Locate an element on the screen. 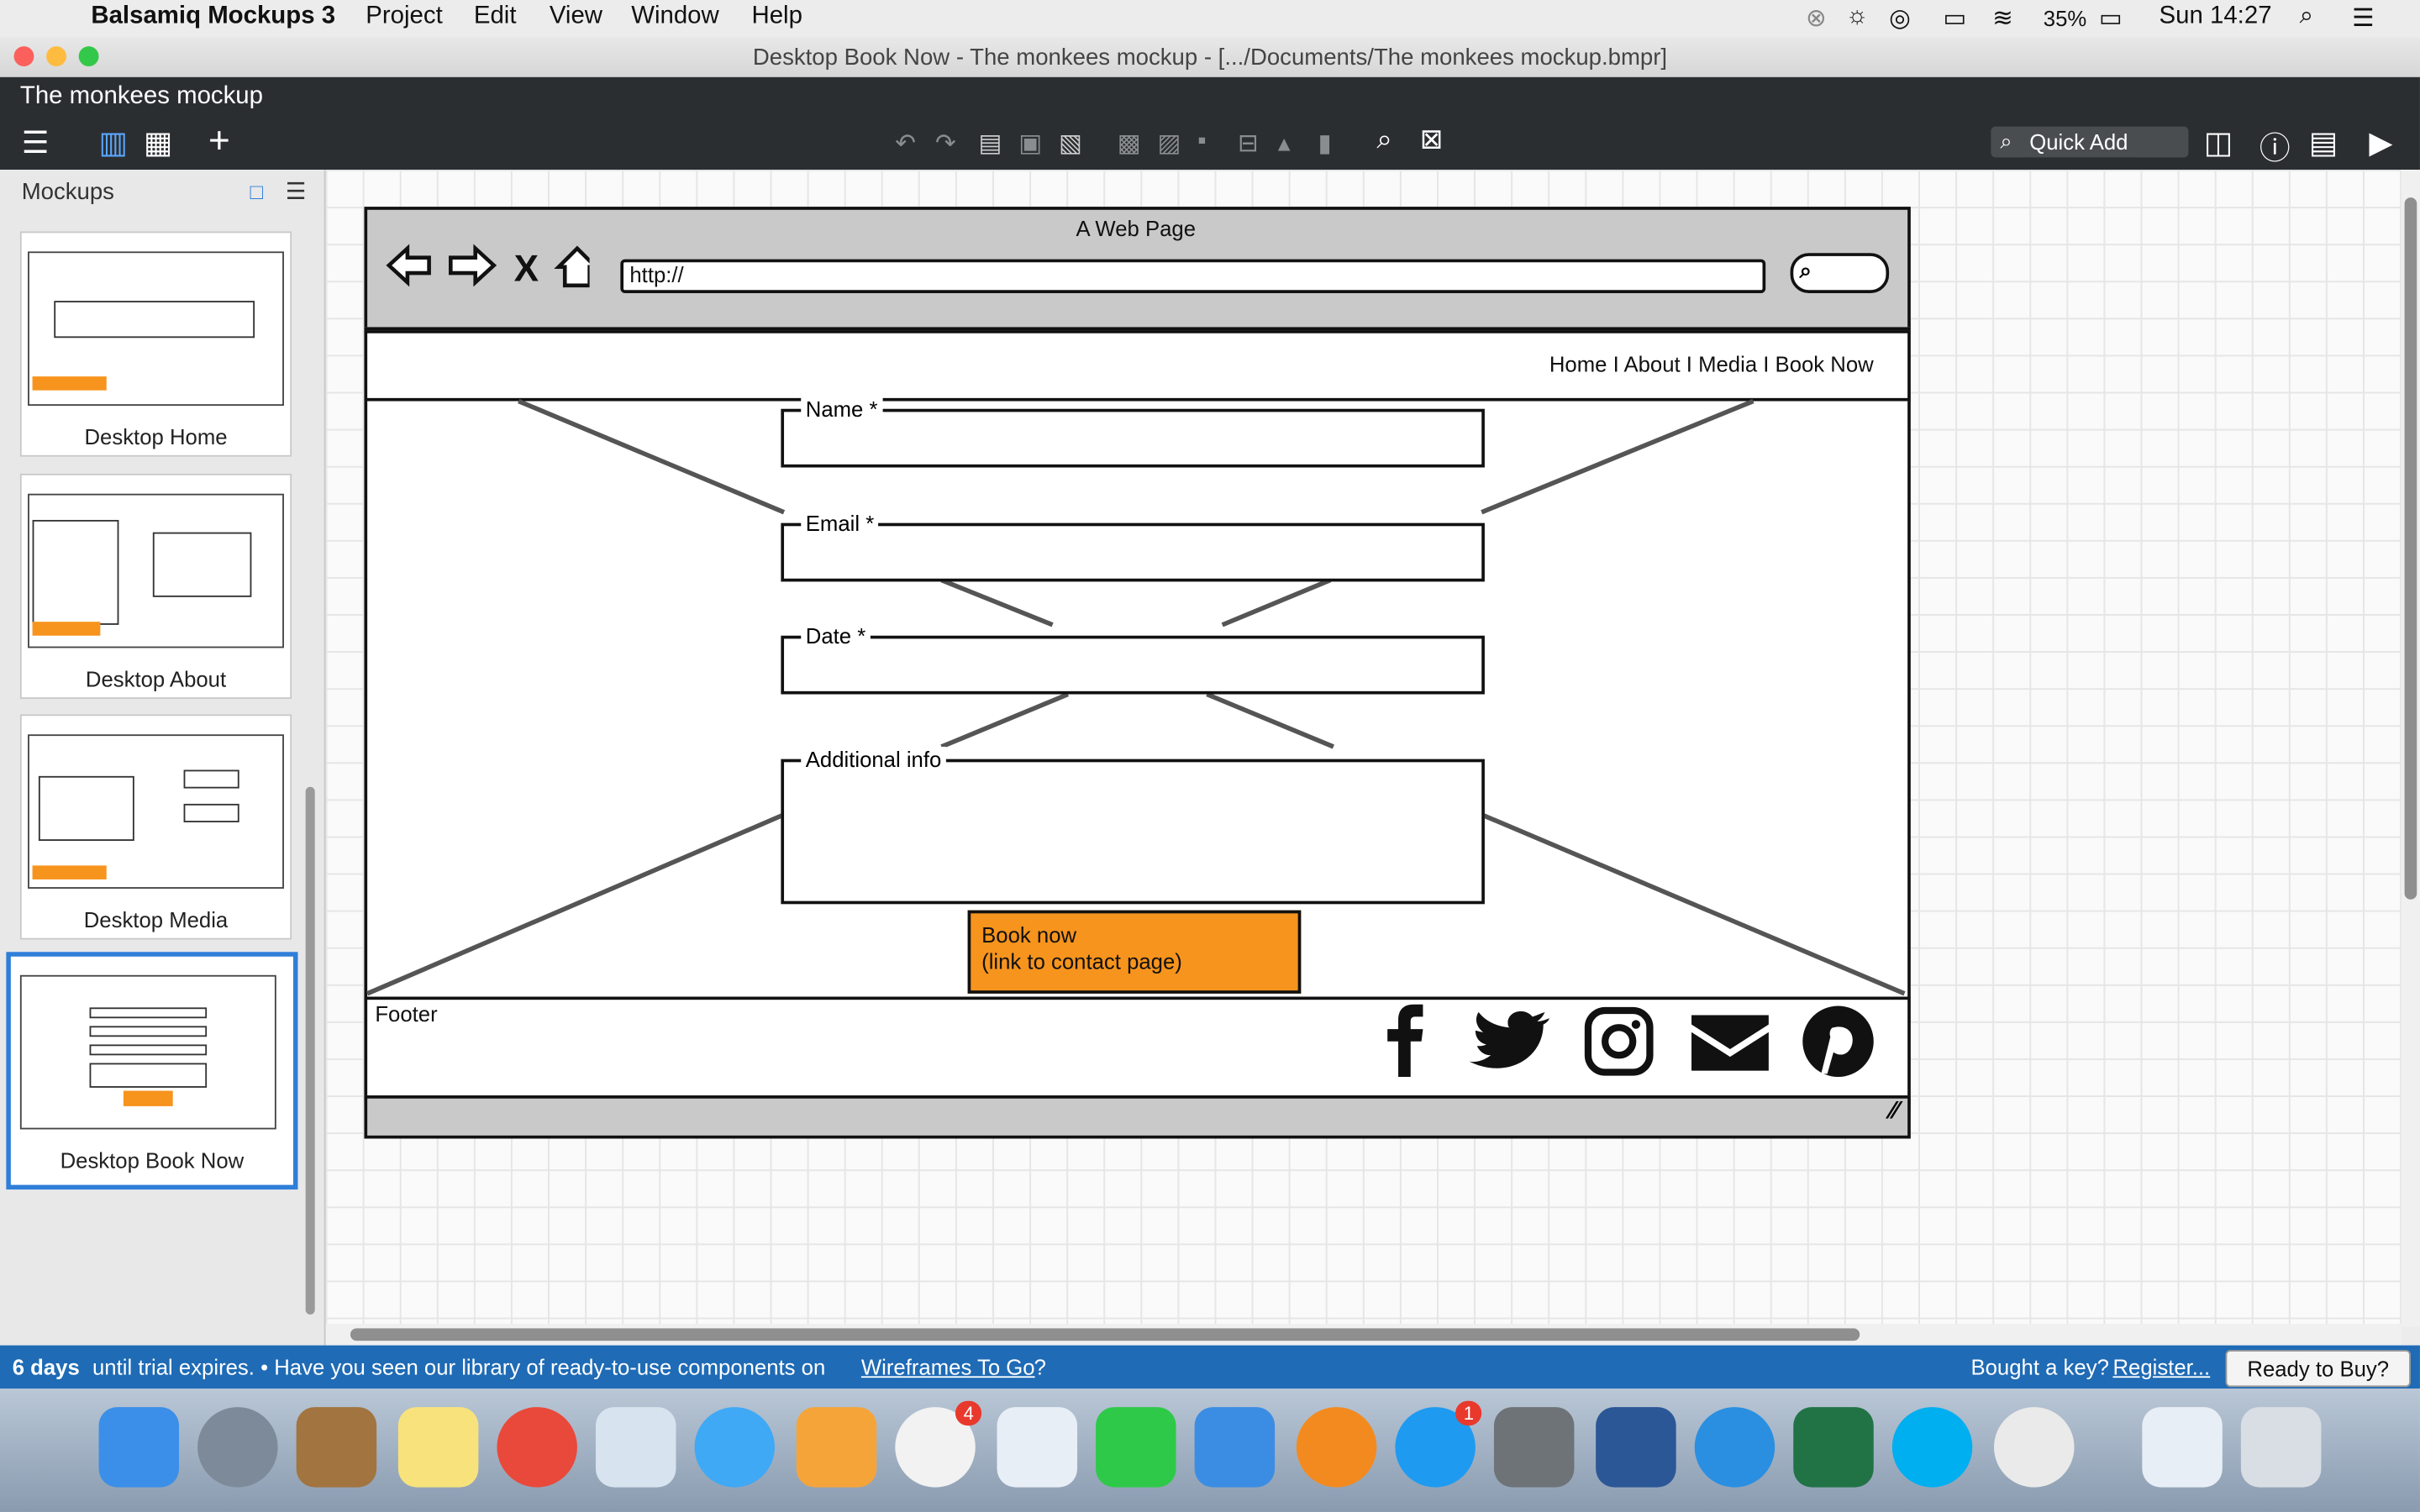  twitter-icon is located at coordinates (1510, 1041).